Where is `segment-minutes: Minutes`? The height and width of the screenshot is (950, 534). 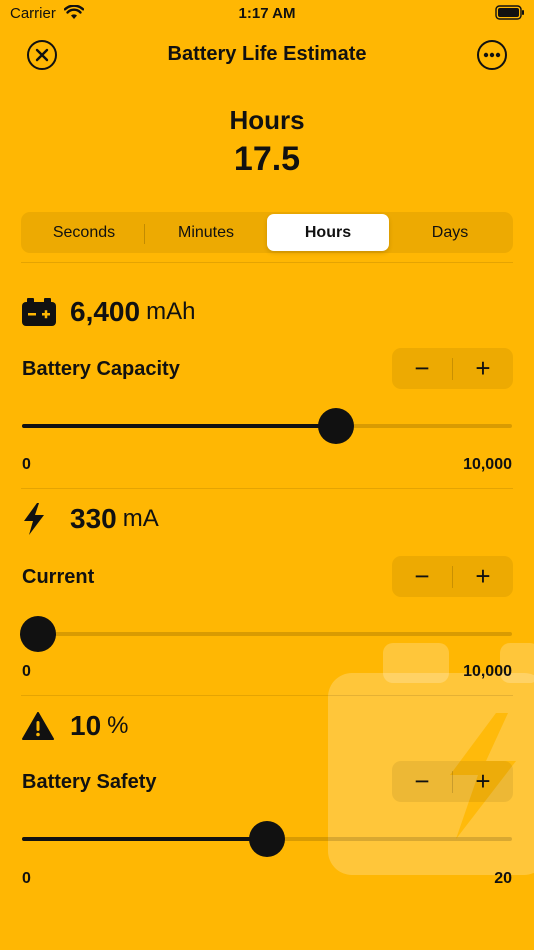
segment-minutes: Minutes is located at coordinates (206, 232).